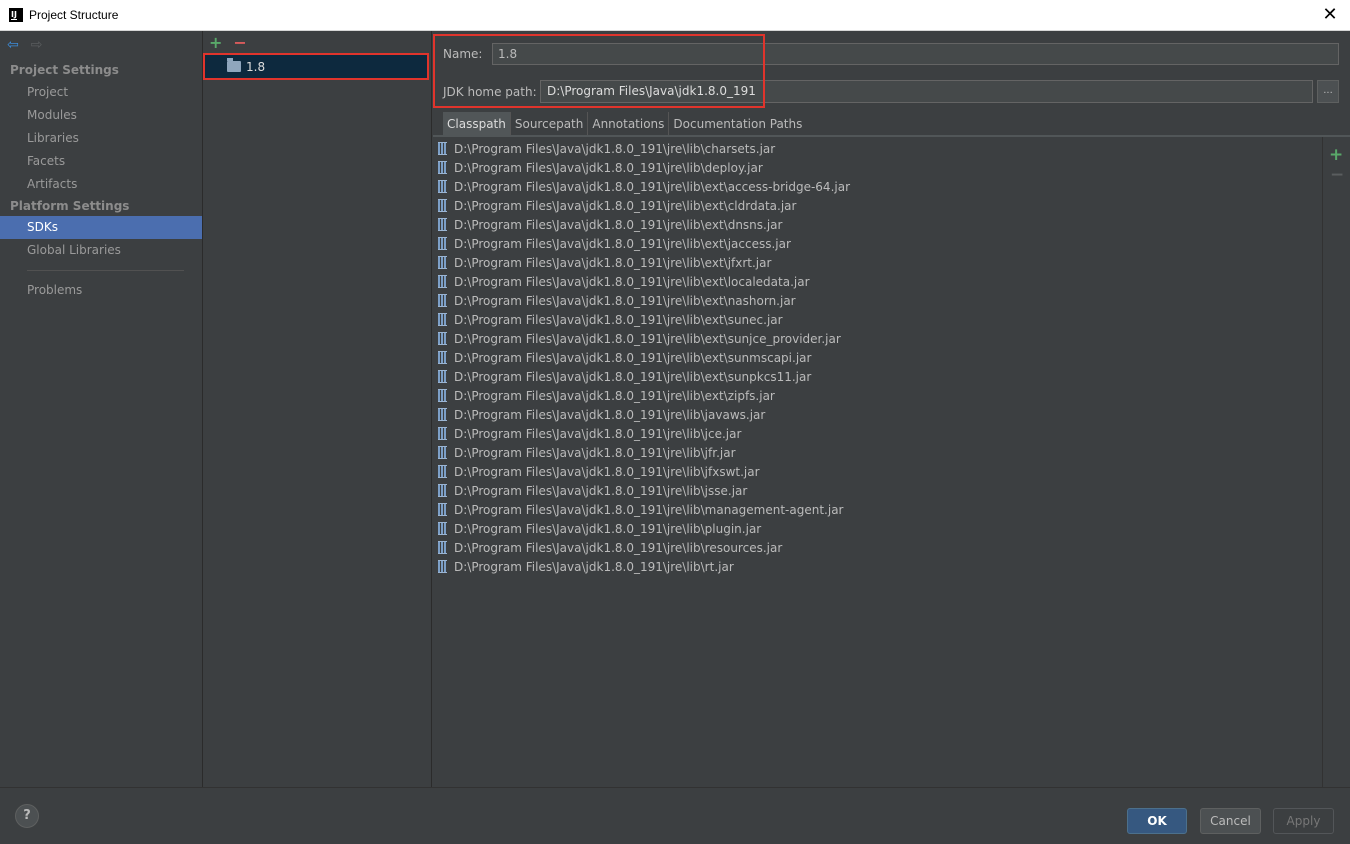 This screenshot has width=1350, height=844. I want to click on sdk-folder-icon, so click(234, 65).